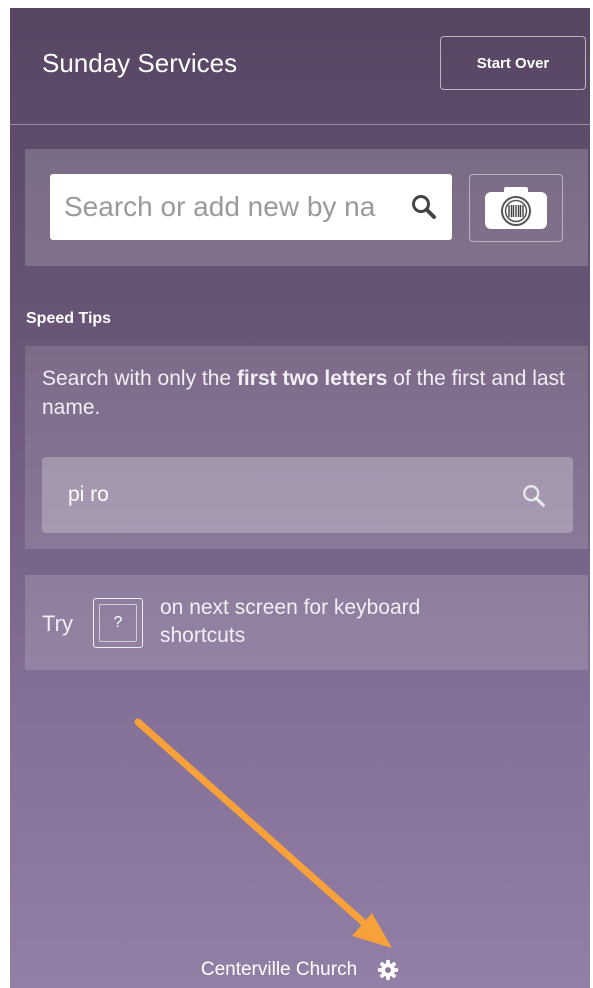 The height and width of the screenshot is (988, 593). I want to click on footer: Centerville Church, so click(300, 970).